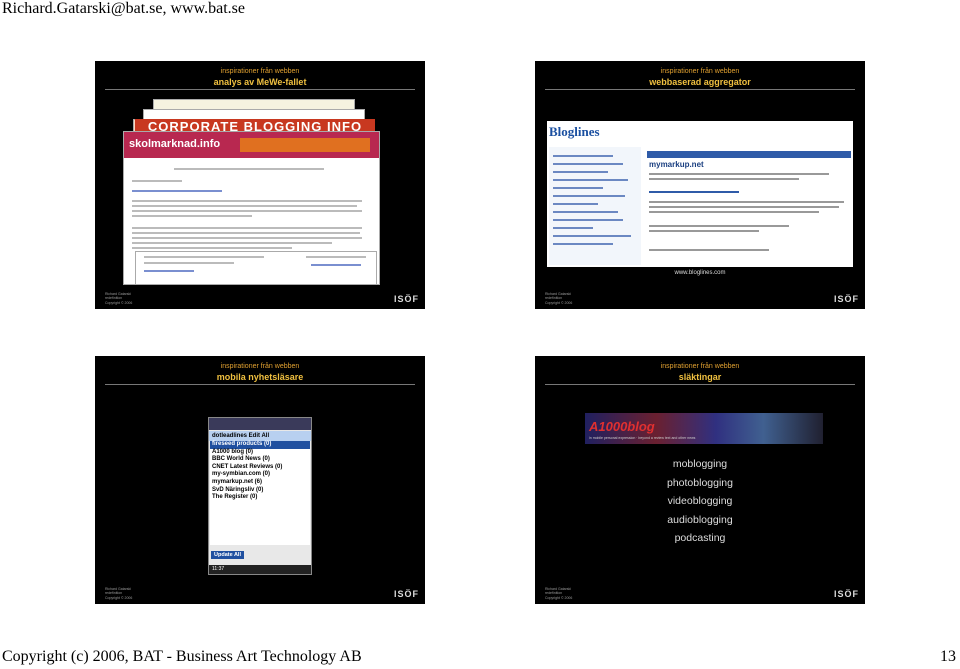 The width and height of the screenshot is (960, 669). Describe the element at coordinates (700, 519) in the screenshot. I see `term-item: audioblogging` at that location.